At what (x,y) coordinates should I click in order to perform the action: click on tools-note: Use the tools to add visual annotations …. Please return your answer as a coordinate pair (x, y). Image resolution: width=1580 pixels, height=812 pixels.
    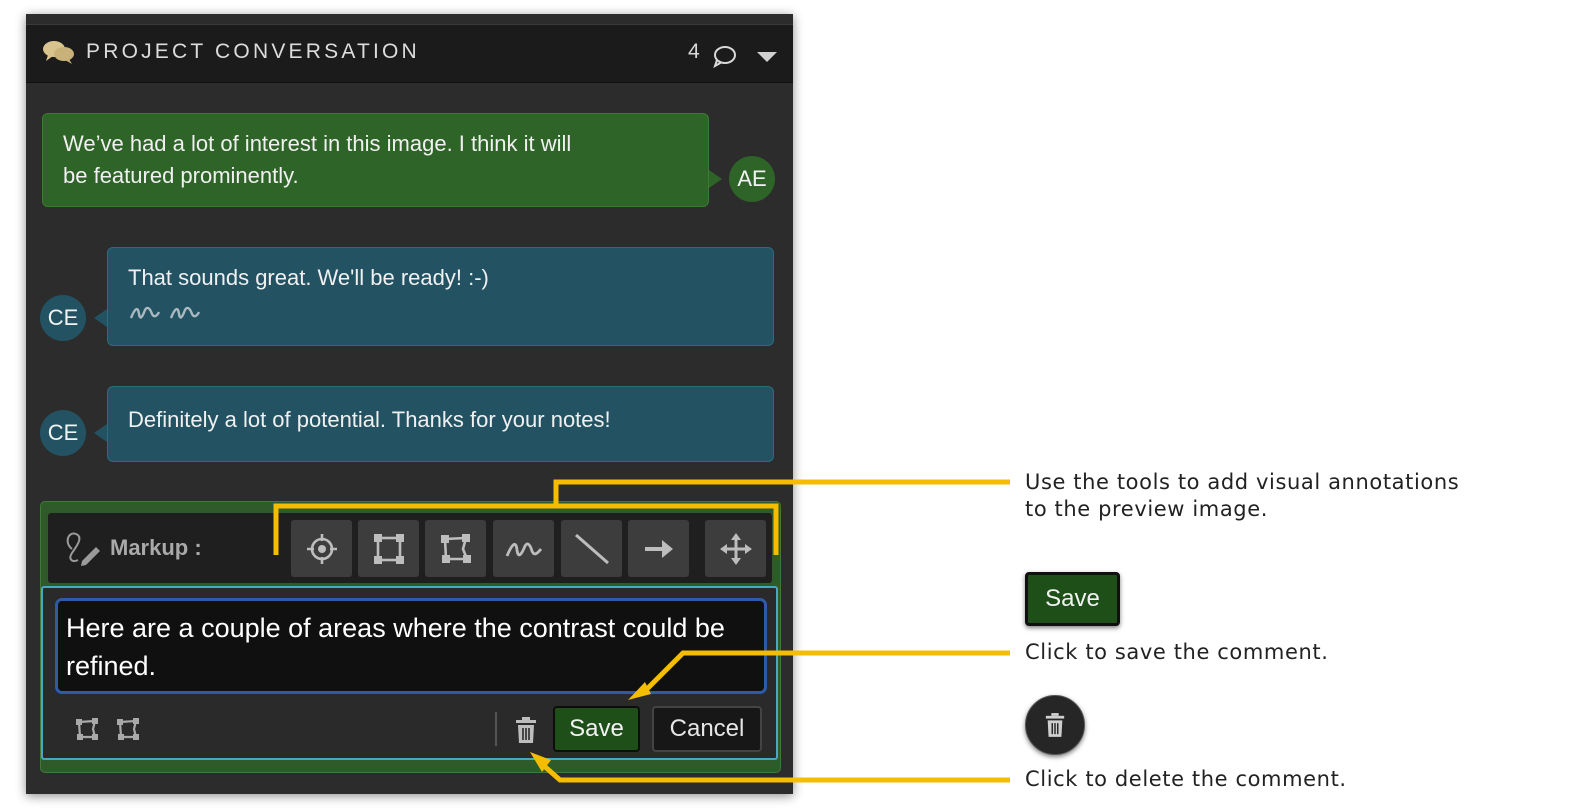
    Looking at the image, I should click on (1242, 496).